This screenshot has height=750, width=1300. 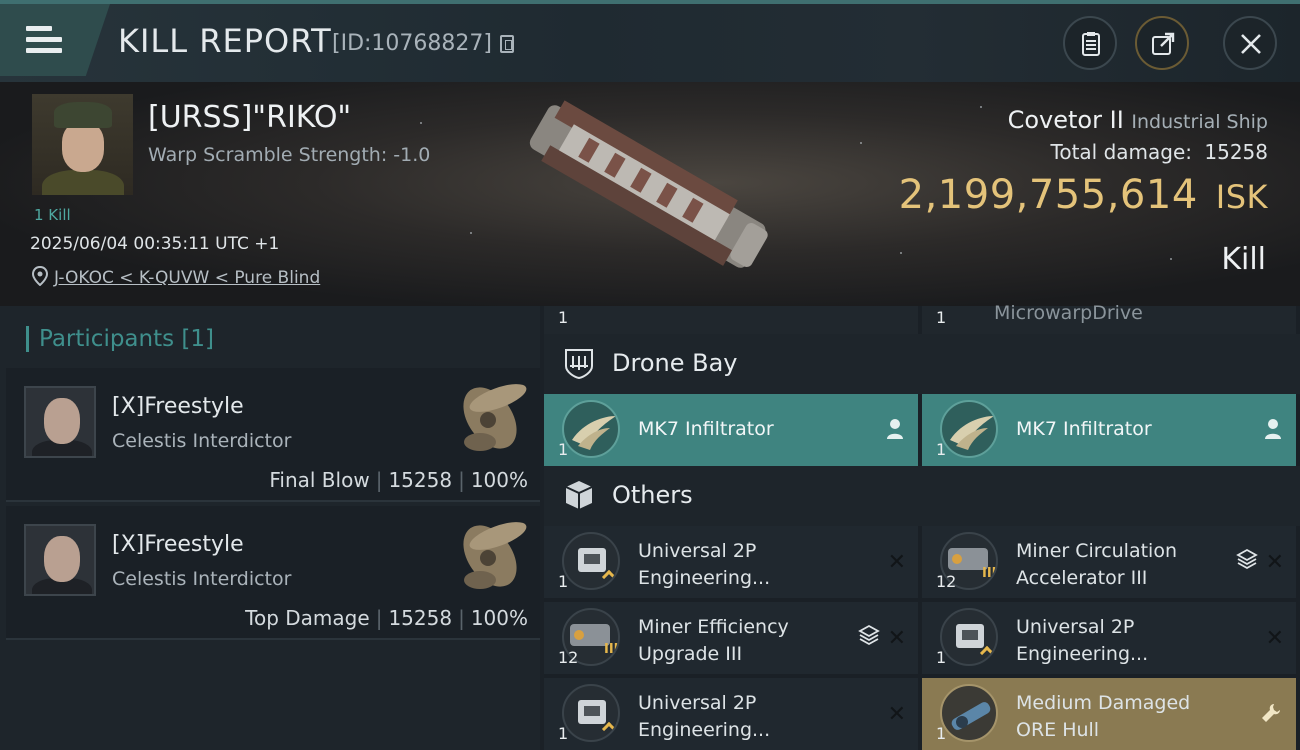 What do you see at coordinates (155, 244) in the screenshot?
I see `kill-datetime: 2025/06/04 00:35:11 UTC +1` at bounding box center [155, 244].